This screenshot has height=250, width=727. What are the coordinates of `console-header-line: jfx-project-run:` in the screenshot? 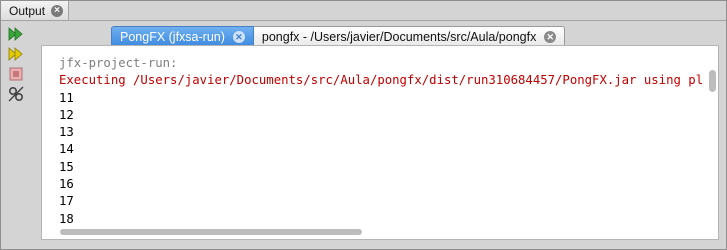 It's located at (118, 63).